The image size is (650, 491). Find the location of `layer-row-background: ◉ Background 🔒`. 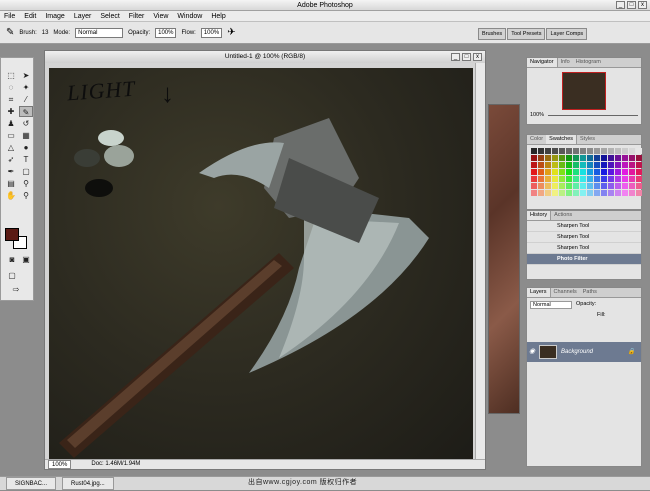

layer-row-background: ◉ Background 🔒 is located at coordinates (584, 352).